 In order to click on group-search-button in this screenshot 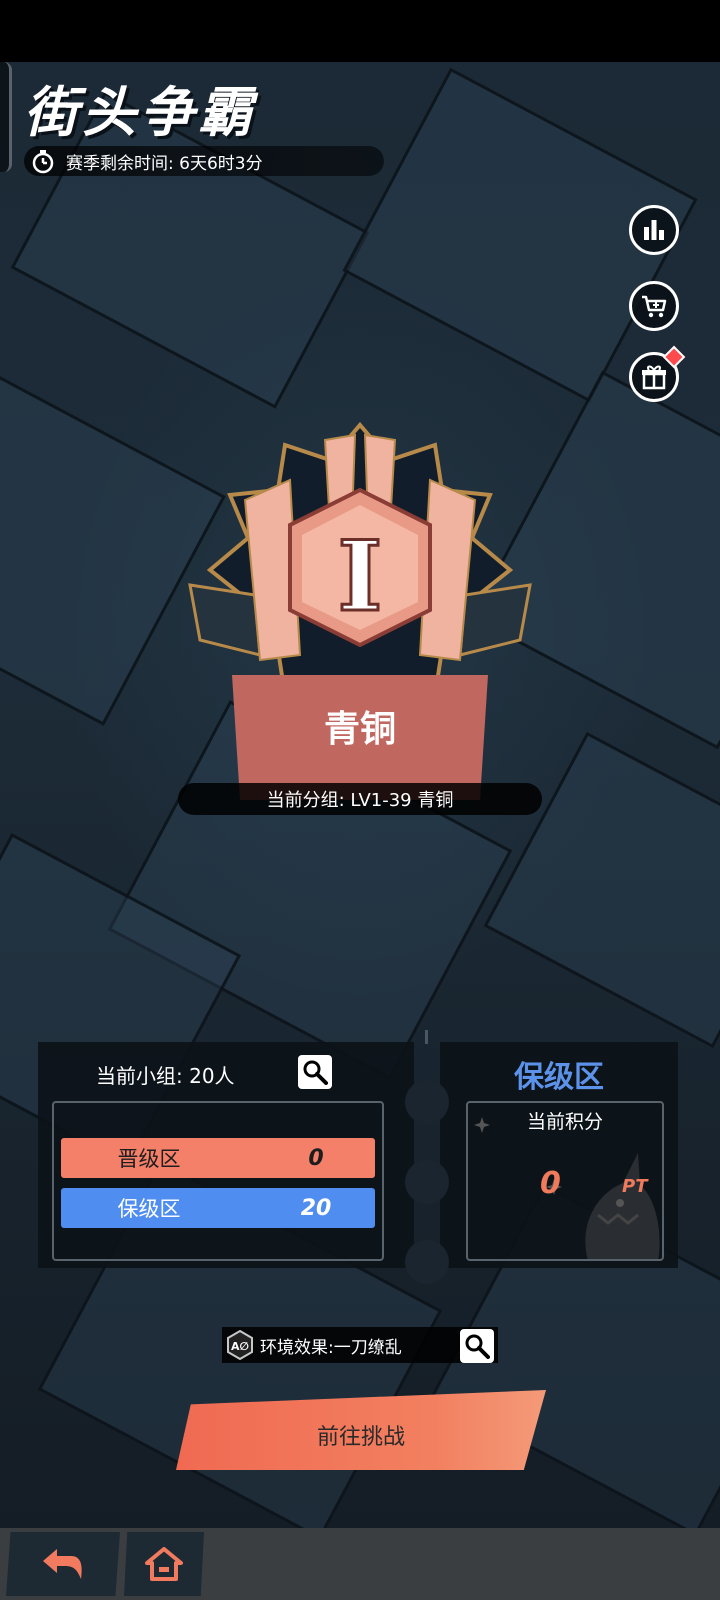, I will do `click(315, 1072)`.